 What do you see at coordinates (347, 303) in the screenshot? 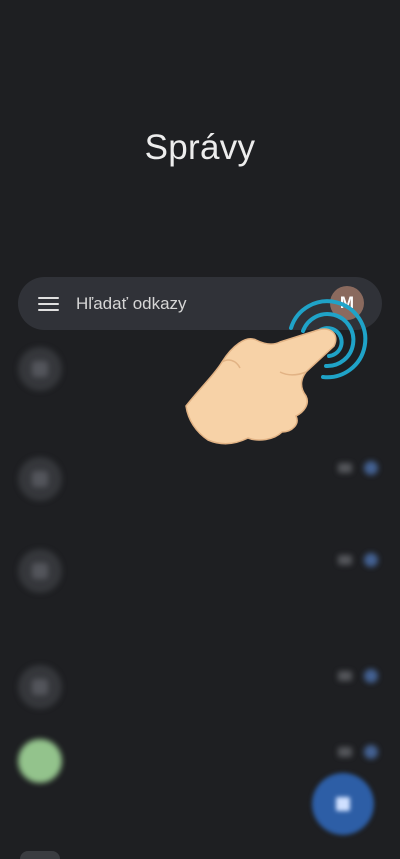
I see `account-avatar: M` at bounding box center [347, 303].